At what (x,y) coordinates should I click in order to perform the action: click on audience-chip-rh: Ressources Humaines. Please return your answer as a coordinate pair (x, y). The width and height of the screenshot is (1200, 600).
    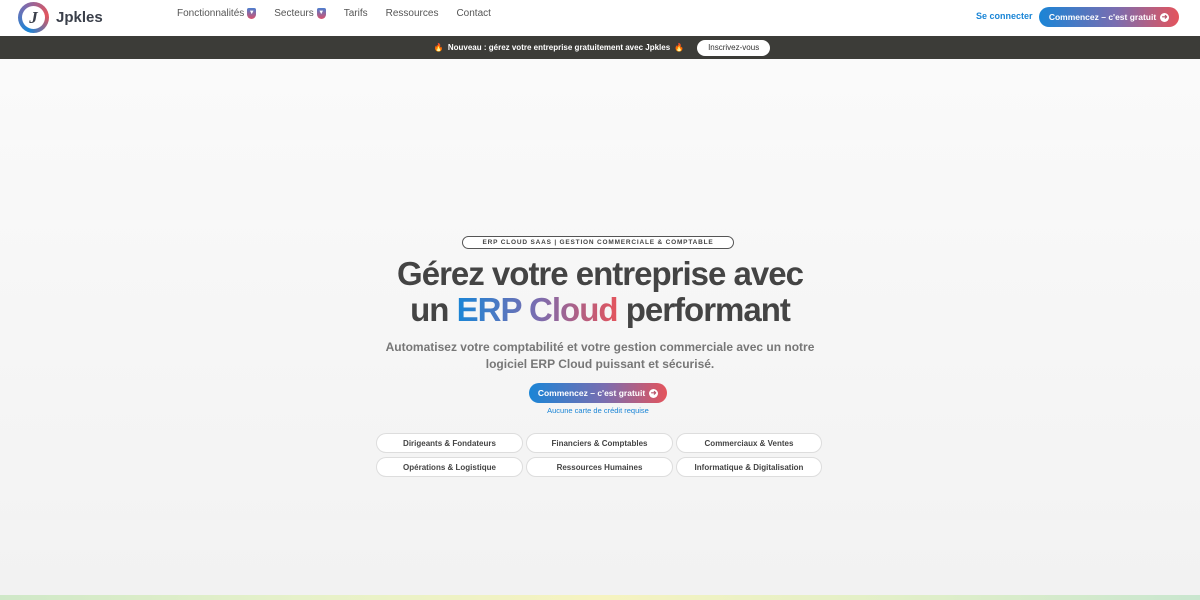
    Looking at the image, I should click on (599, 467).